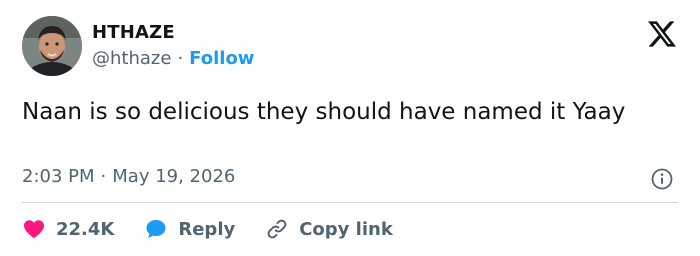  What do you see at coordinates (662, 179) in the screenshot?
I see `info-icon` at bounding box center [662, 179].